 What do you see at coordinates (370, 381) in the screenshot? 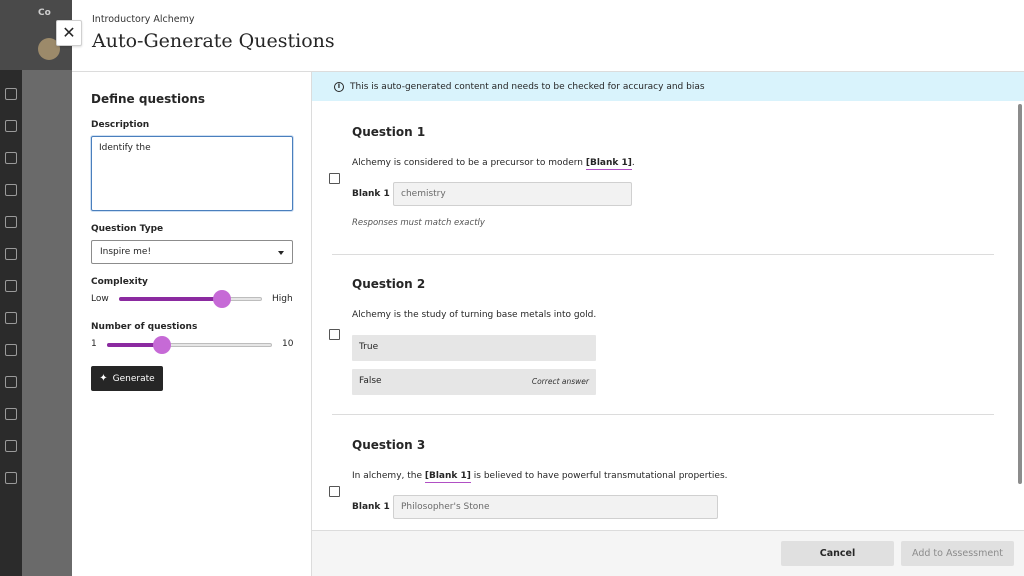
I see `answer-option-label: False` at bounding box center [370, 381].